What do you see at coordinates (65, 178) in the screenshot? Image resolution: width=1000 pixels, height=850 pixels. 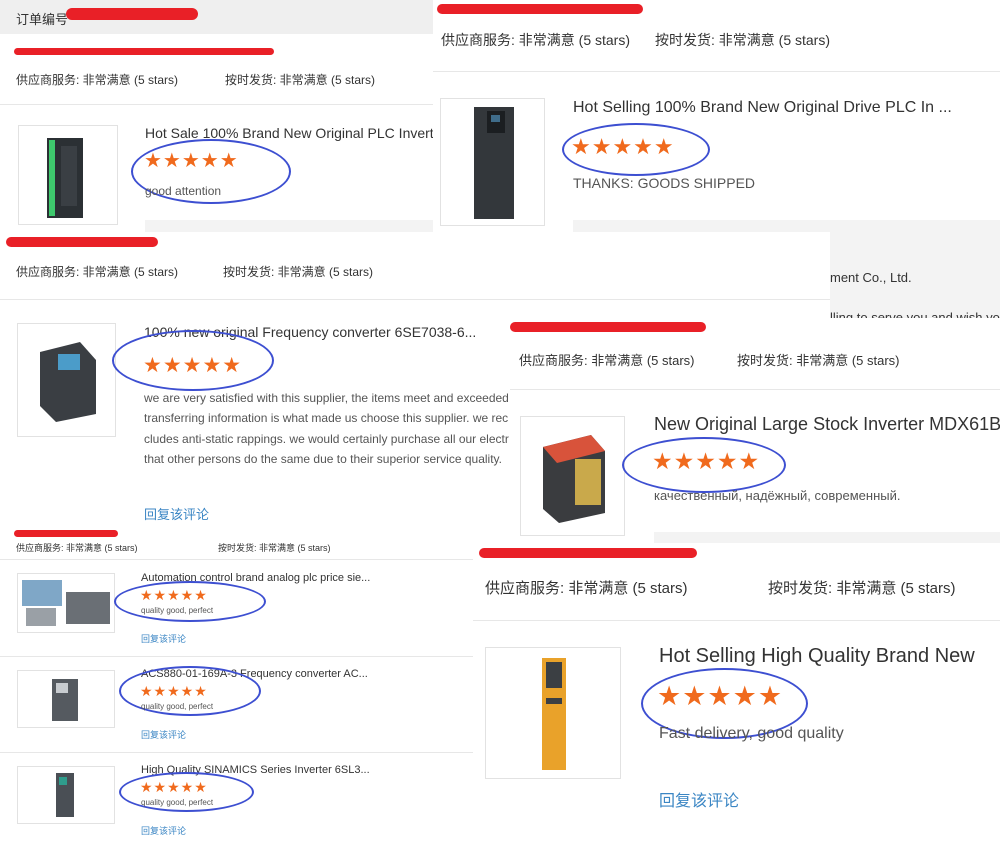 I see `plc-module-image` at bounding box center [65, 178].